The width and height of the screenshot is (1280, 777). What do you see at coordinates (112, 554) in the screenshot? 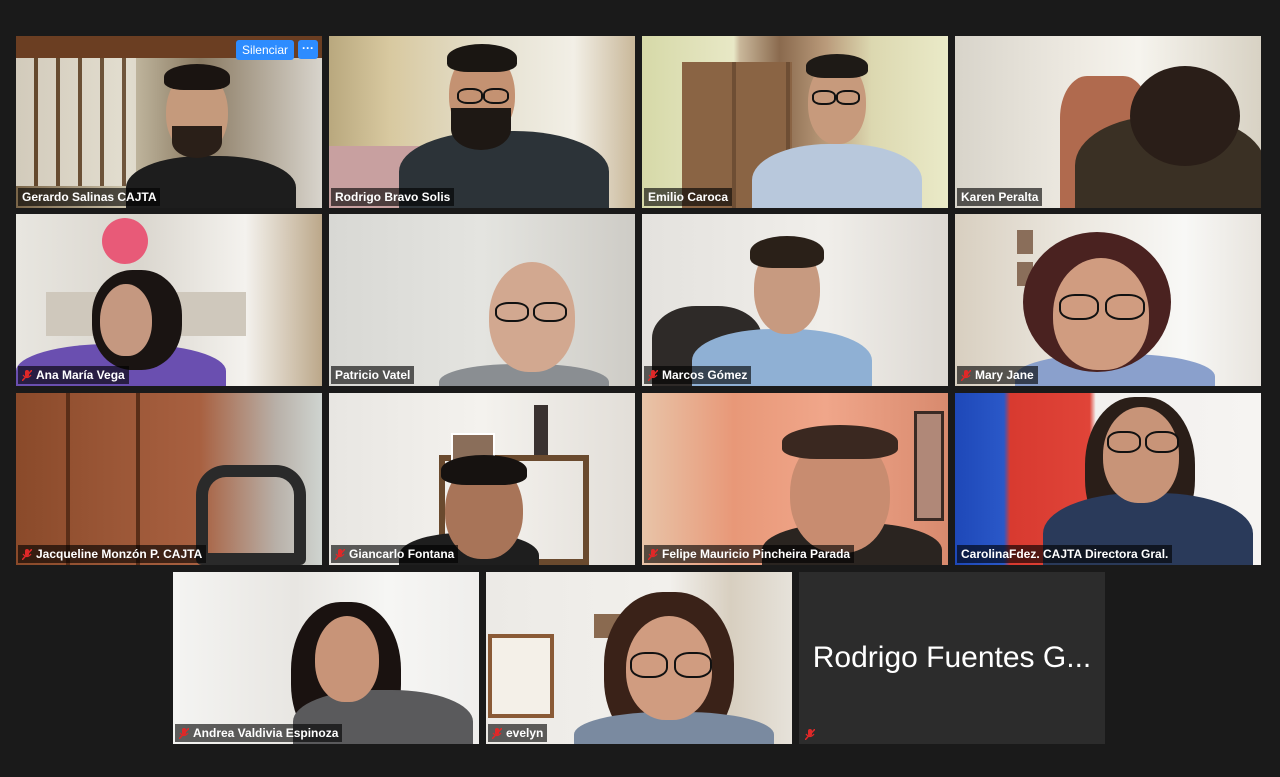
I see `participant-name-label: Jacqueline Monzón P. CAJTA` at bounding box center [112, 554].